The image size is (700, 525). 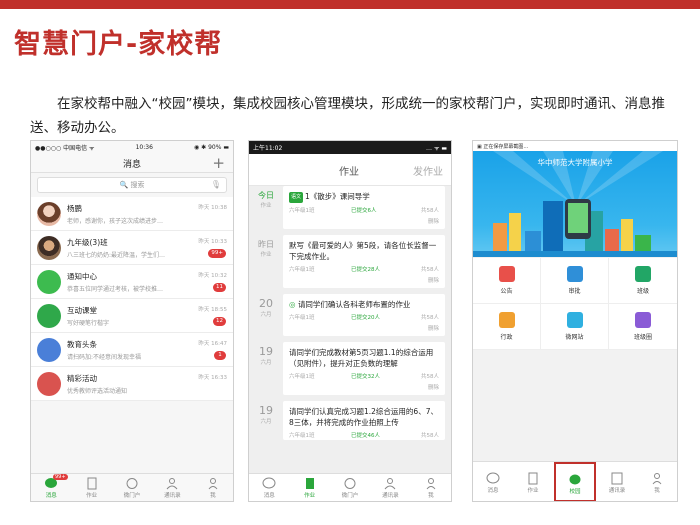 I want to click on nav-title: 消息, so click(x=131, y=165).